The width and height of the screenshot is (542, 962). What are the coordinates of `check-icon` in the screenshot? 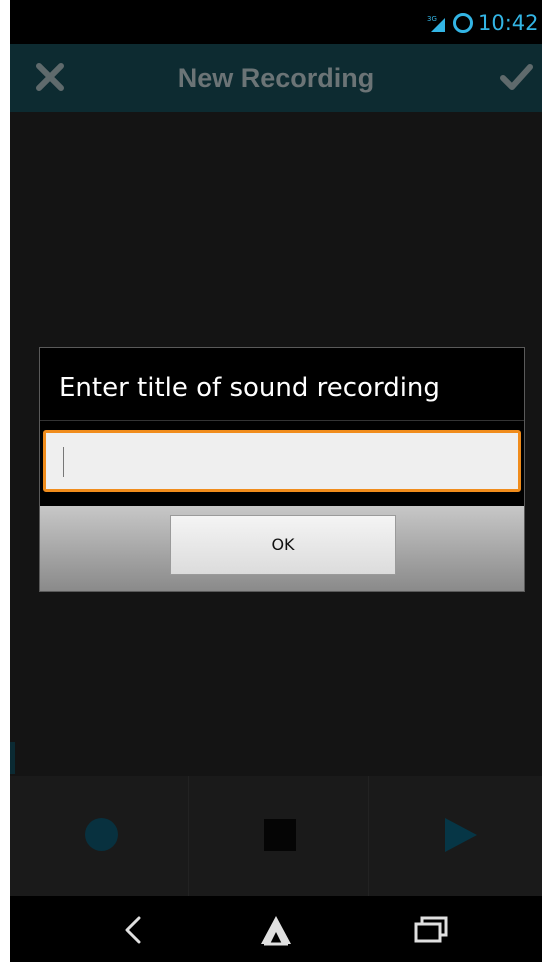 It's located at (516, 77).